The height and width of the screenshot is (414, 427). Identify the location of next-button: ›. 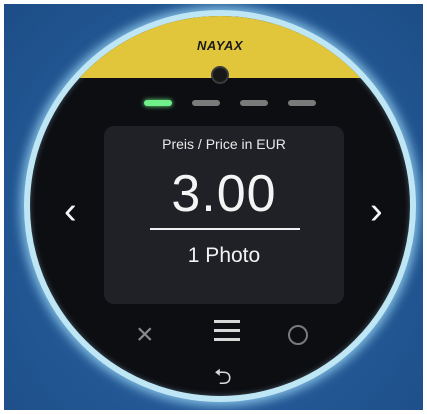
(376, 211).